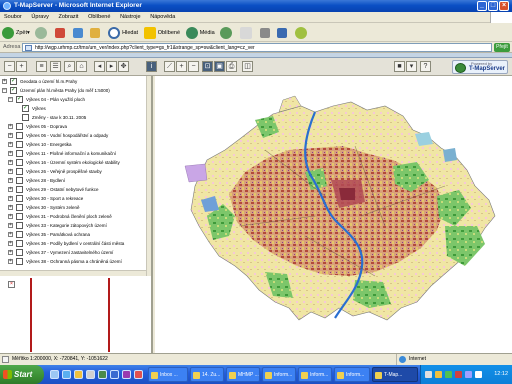 The image size is (512, 384). I want to click on refresh-button, so click(79, 32).